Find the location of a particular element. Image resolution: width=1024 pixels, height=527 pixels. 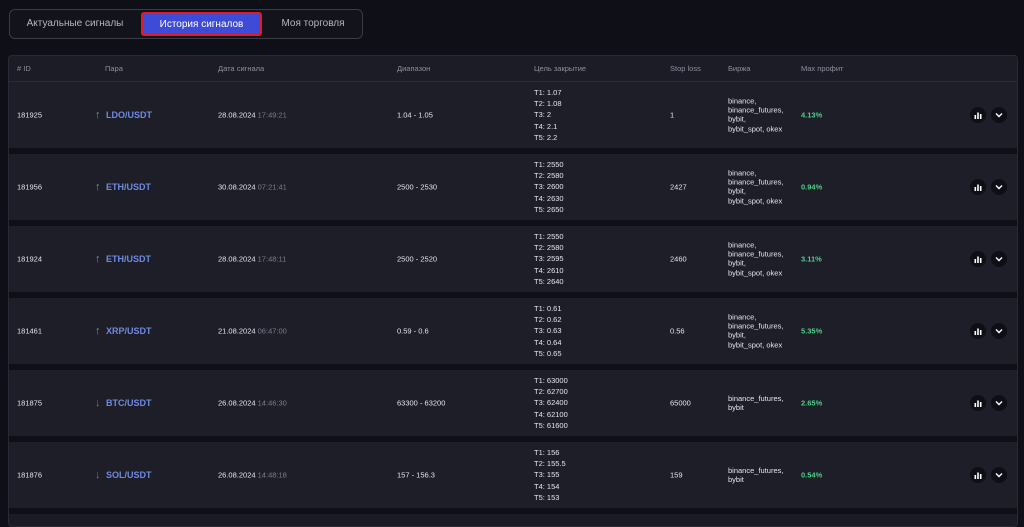

pair-link: ↑ LDO/USDT is located at coordinates (123, 115).